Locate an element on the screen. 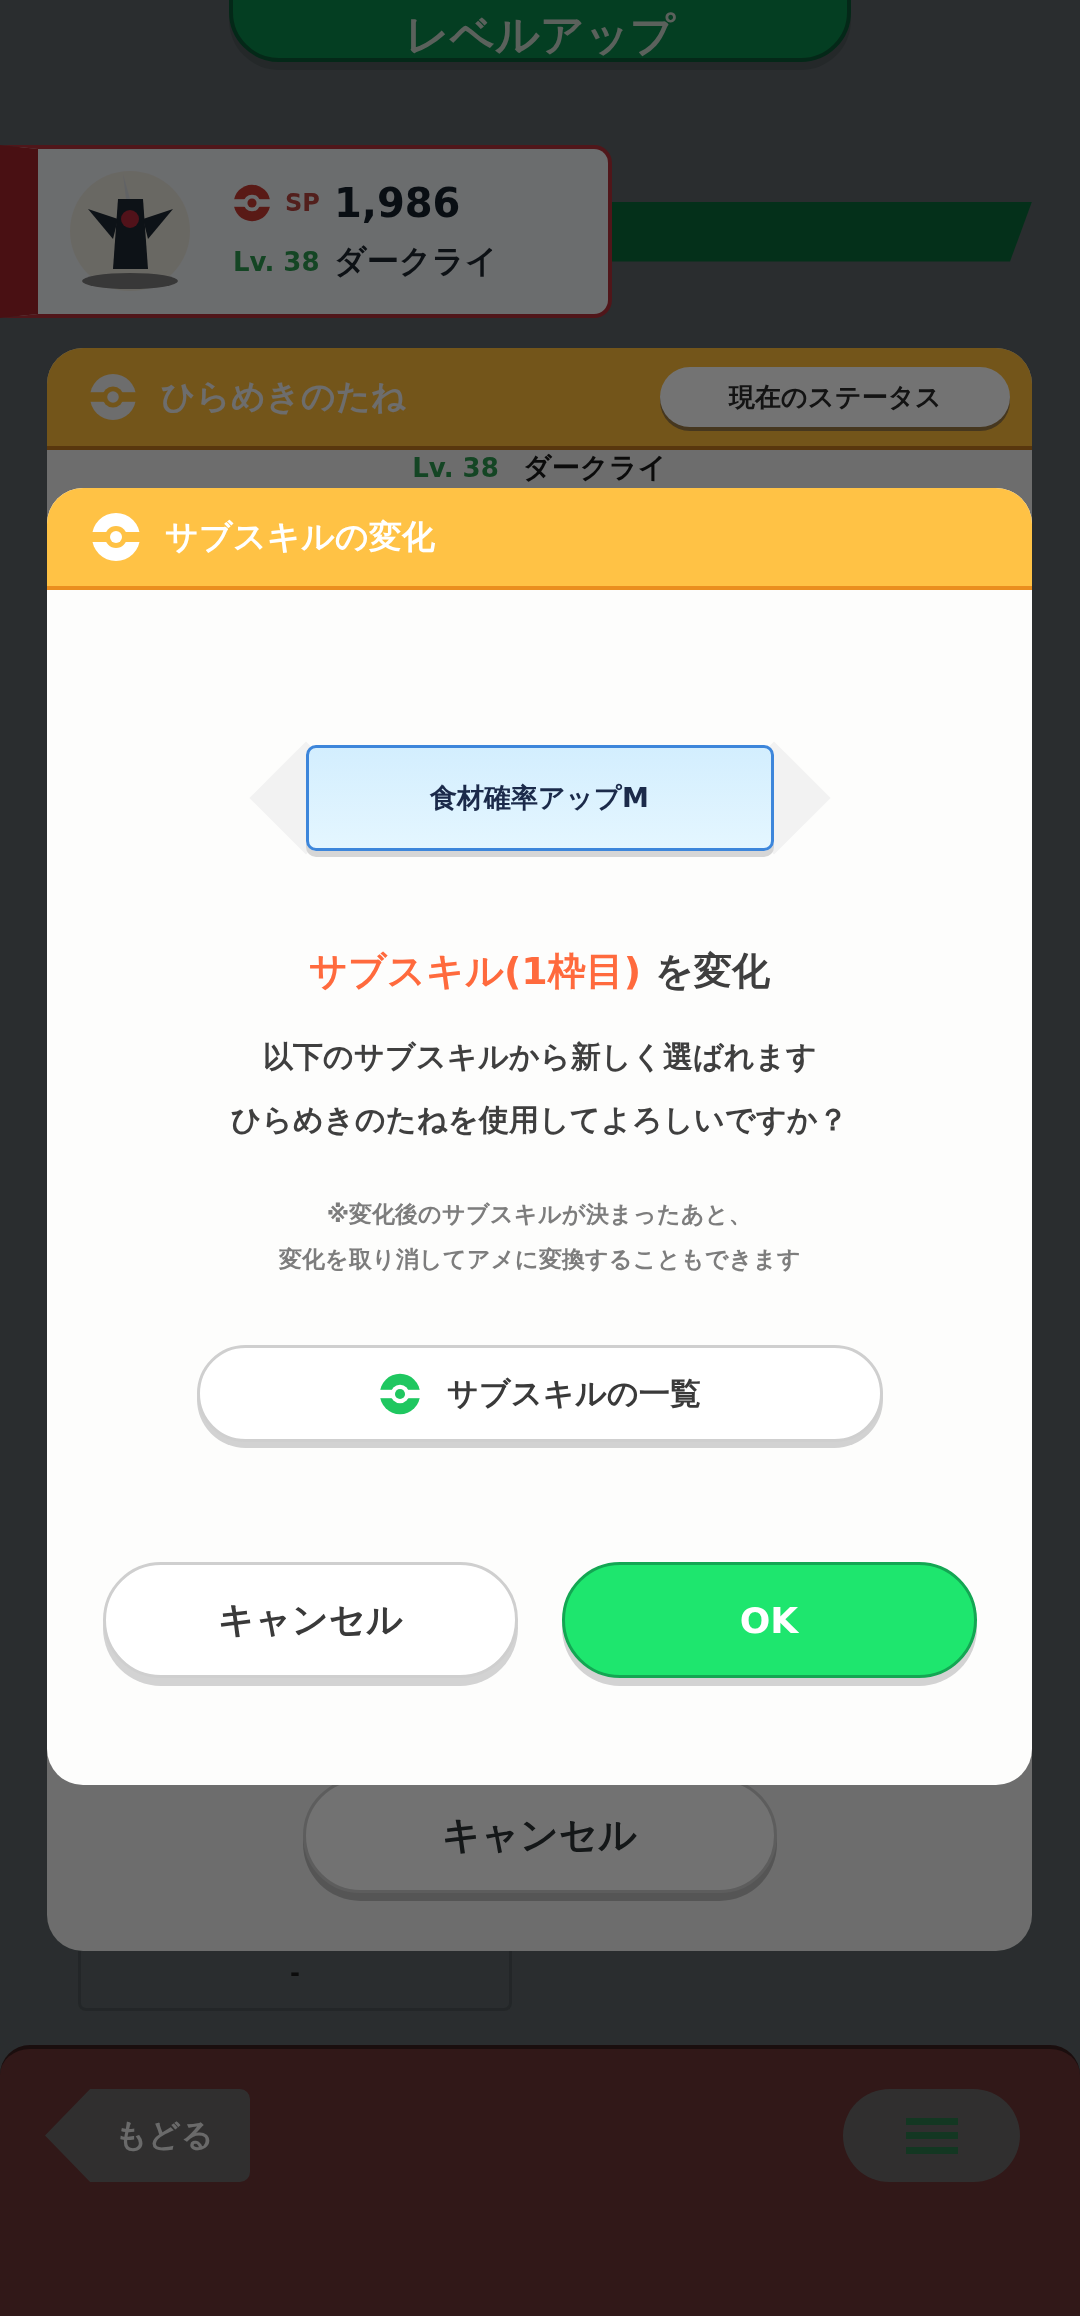  dialog-heading: を変化 is located at coordinates (713, 971).